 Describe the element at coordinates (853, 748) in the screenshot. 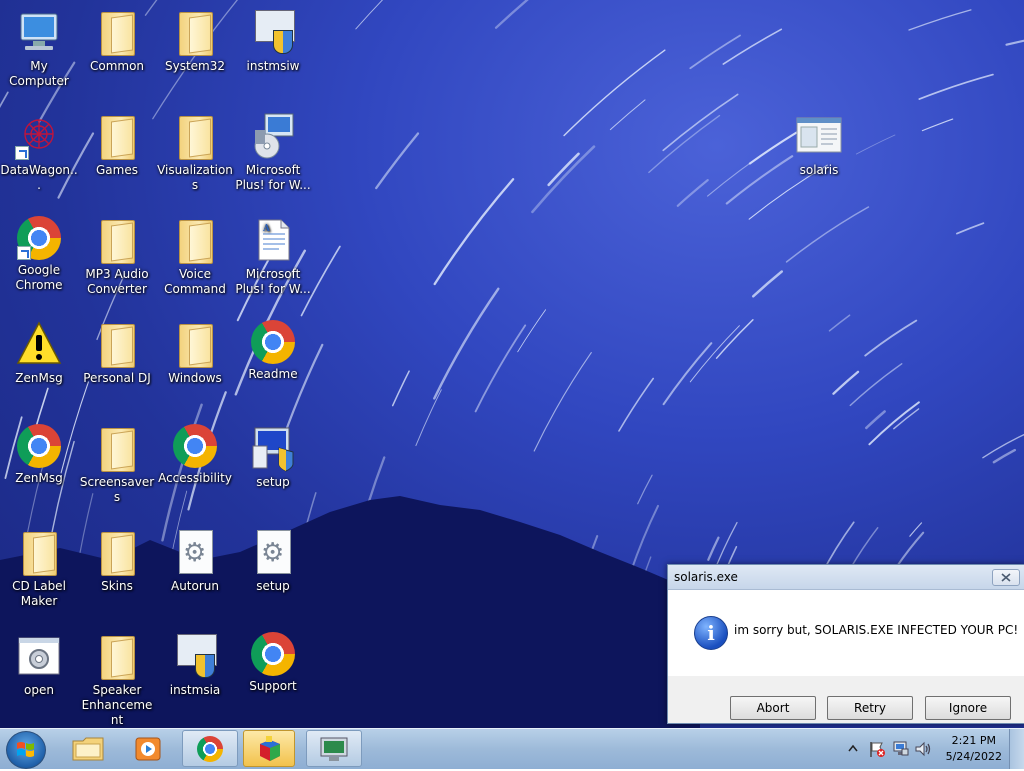

I see `show-hidden-icons-chevron-up-icon` at that location.